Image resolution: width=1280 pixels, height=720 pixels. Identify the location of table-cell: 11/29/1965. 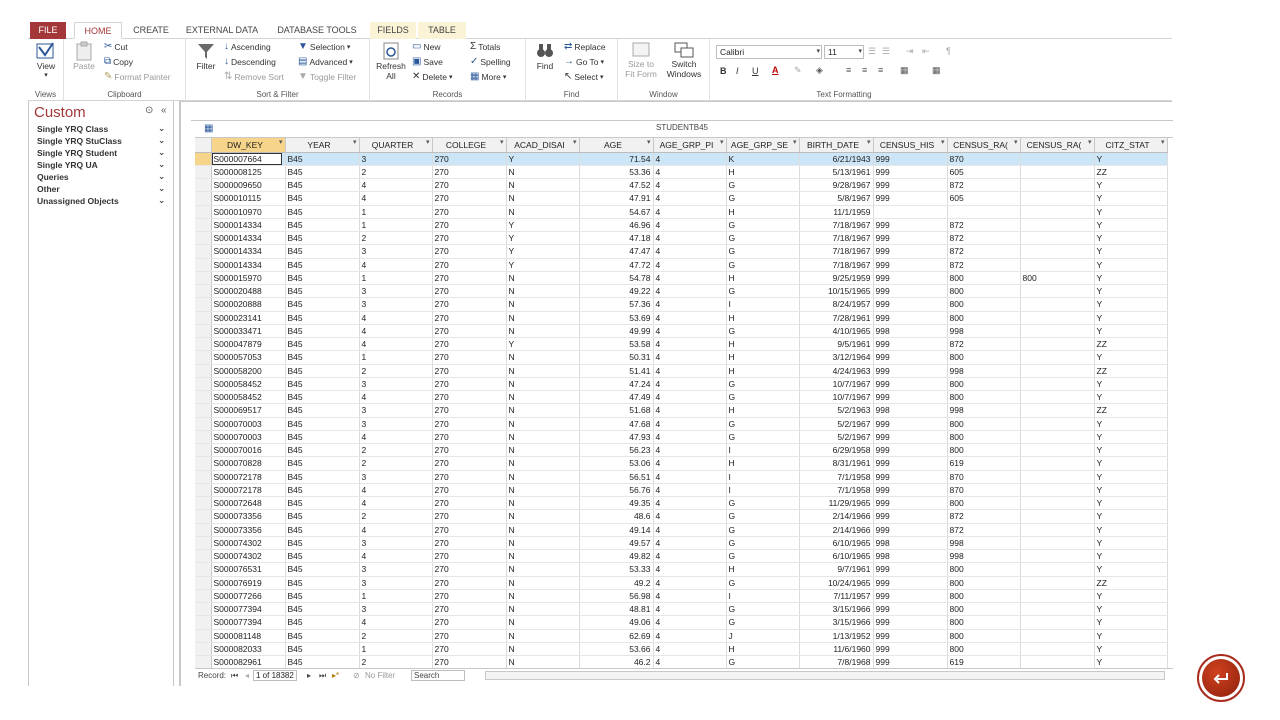
(836, 503).